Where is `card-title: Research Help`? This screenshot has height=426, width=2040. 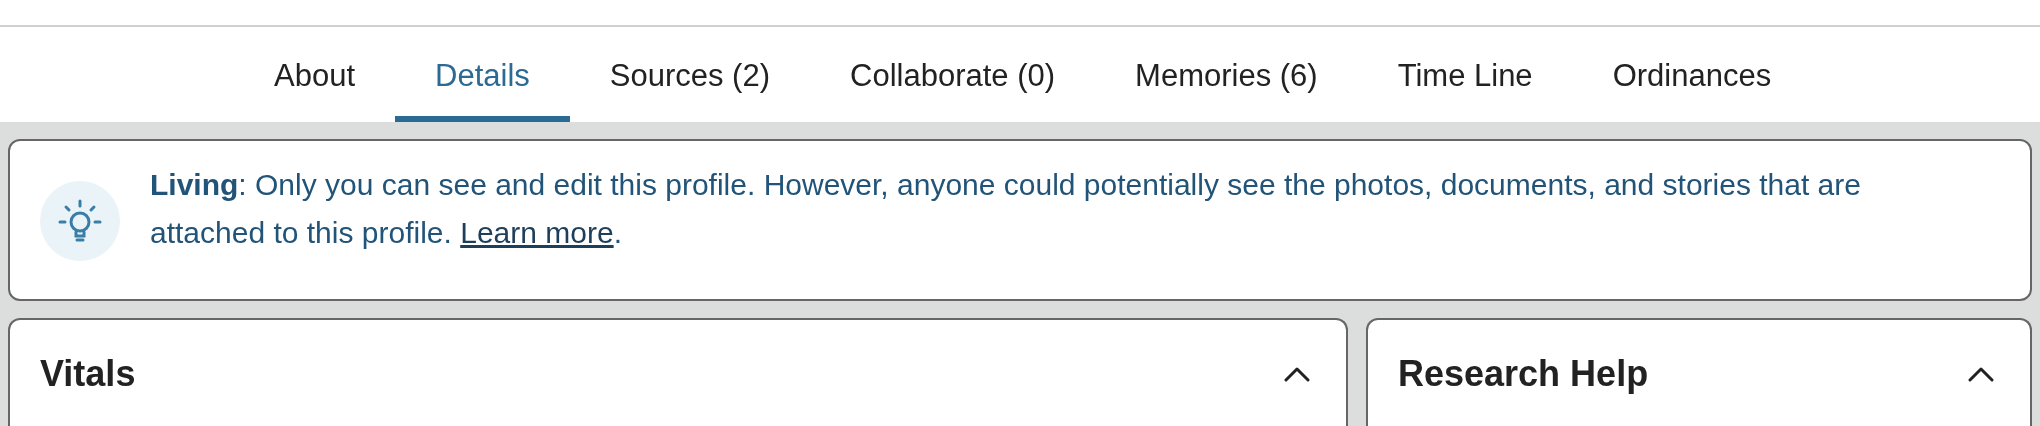
card-title: Research Help is located at coordinates (1523, 374).